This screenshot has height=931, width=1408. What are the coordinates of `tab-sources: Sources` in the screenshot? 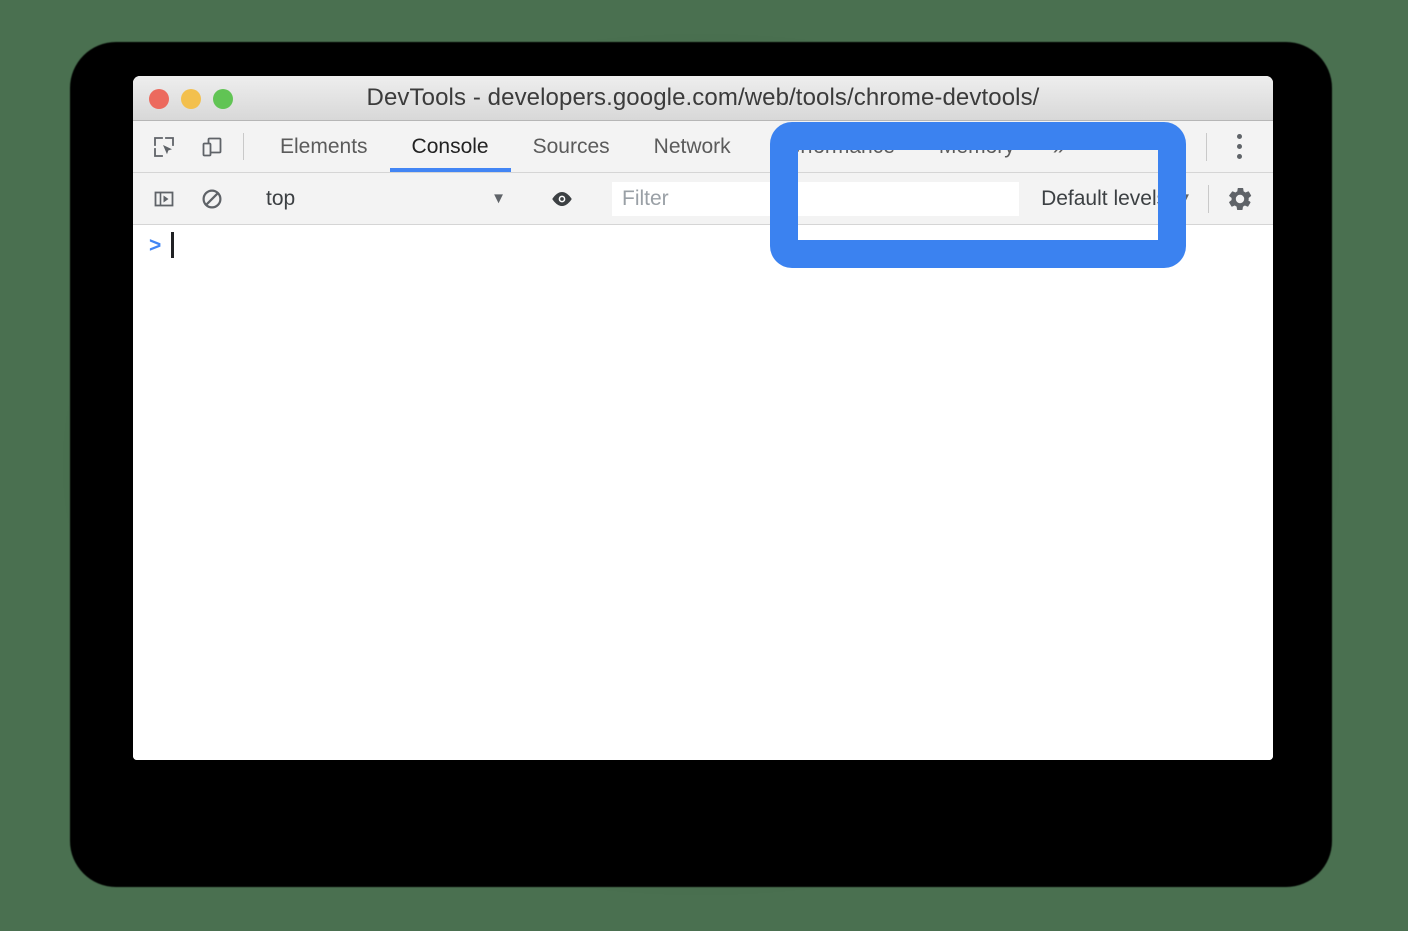 It's located at (571, 146).